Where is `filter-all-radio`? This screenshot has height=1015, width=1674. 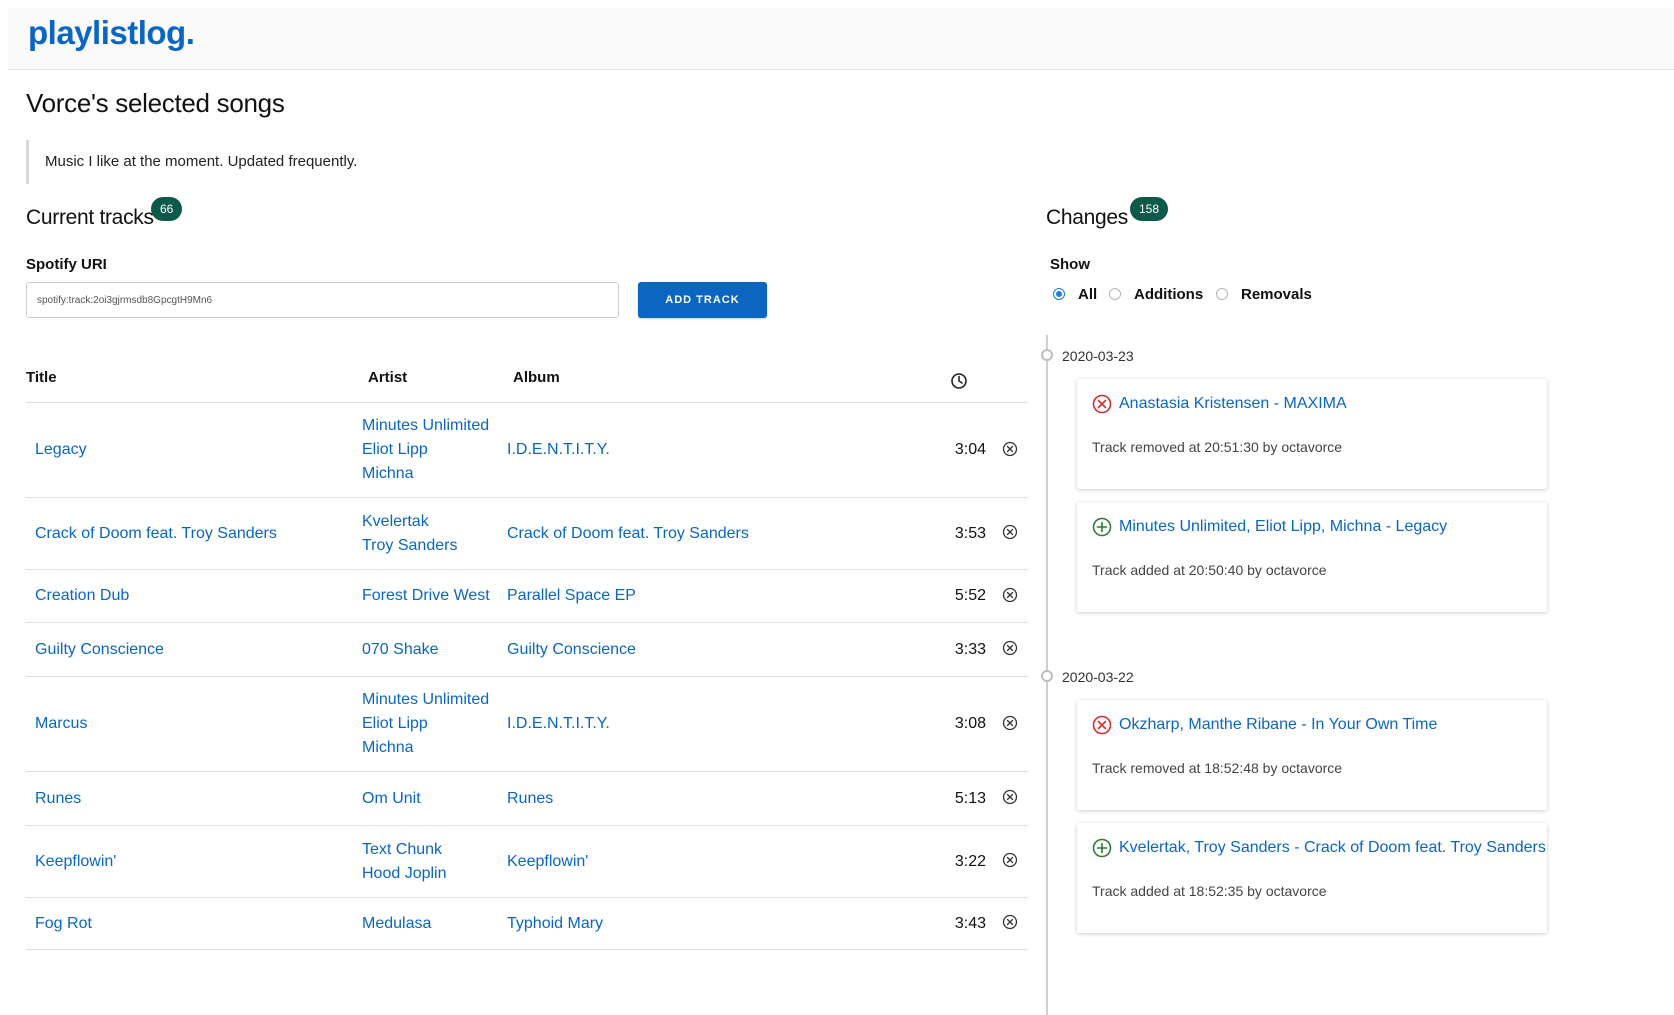
filter-all-radio is located at coordinates (1059, 294).